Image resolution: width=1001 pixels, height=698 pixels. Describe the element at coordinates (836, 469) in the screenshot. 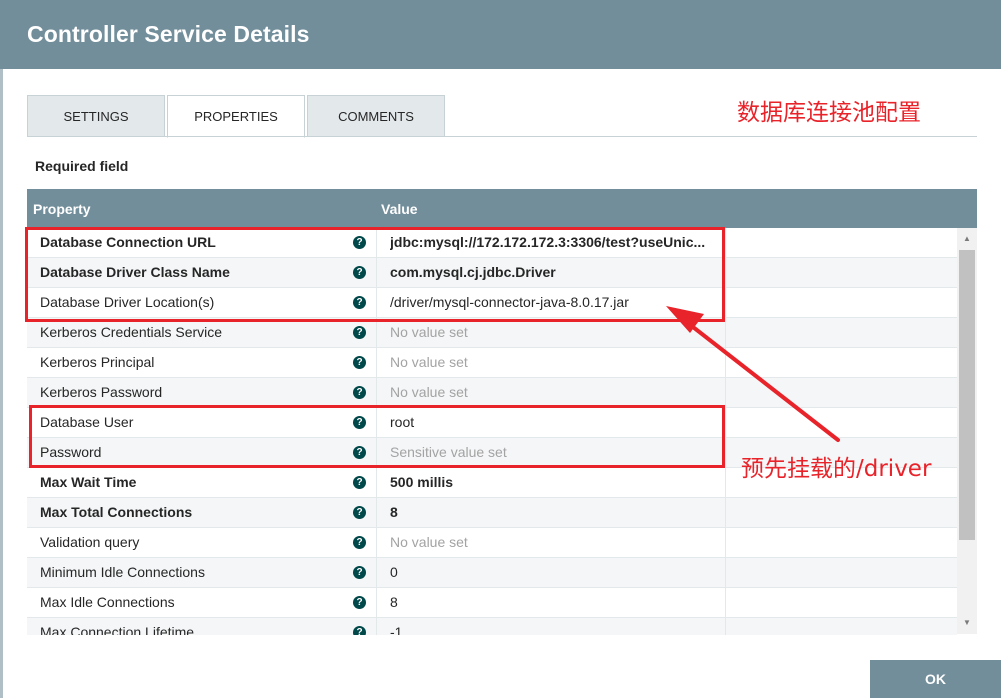

I see `annotation-driver-note: 预先挂载的/driver` at that location.